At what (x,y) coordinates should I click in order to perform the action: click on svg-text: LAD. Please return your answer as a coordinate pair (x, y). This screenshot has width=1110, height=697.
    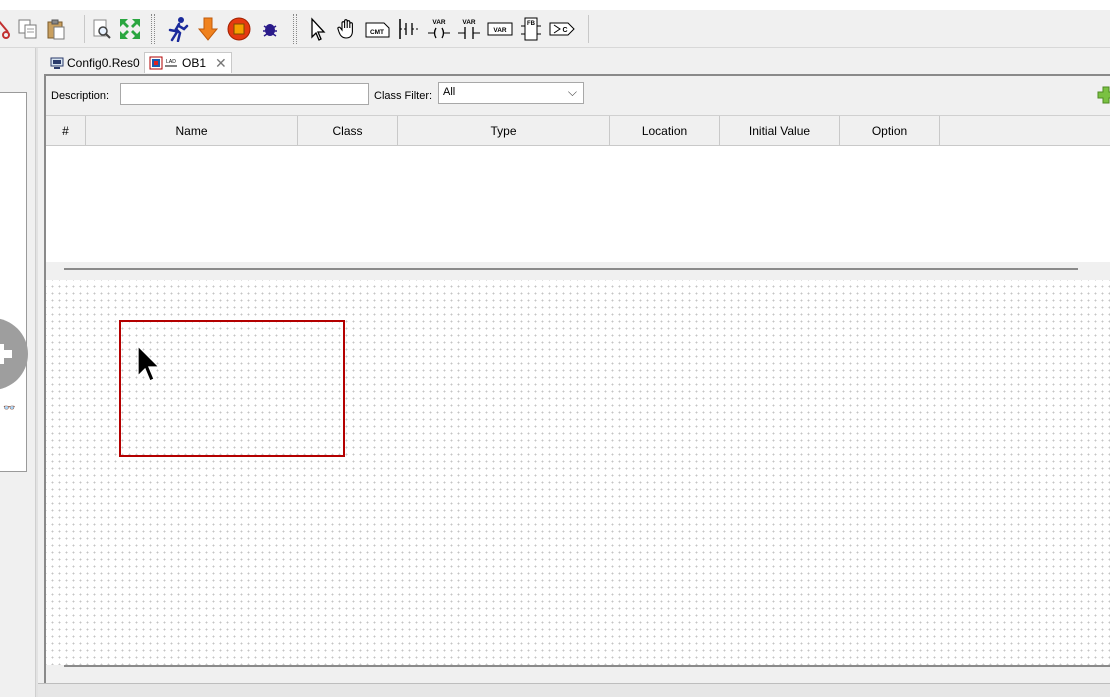
    Looking at the image, I should click on (171, 62).